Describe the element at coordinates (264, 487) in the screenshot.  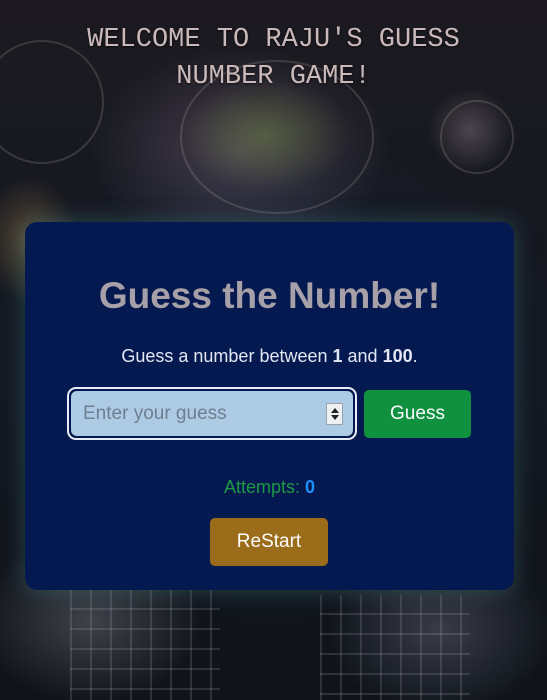
I see `attempts-label: Attempts:` at that location.